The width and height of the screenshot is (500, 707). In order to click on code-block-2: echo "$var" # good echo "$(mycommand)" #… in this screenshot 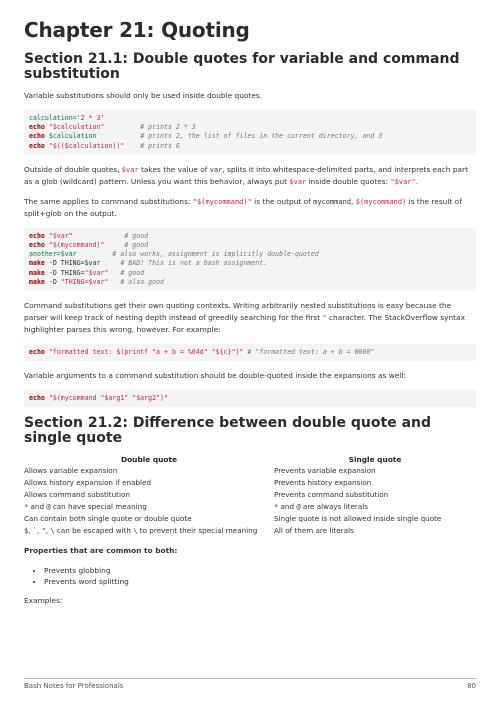, I will do `click(250, 259)`.